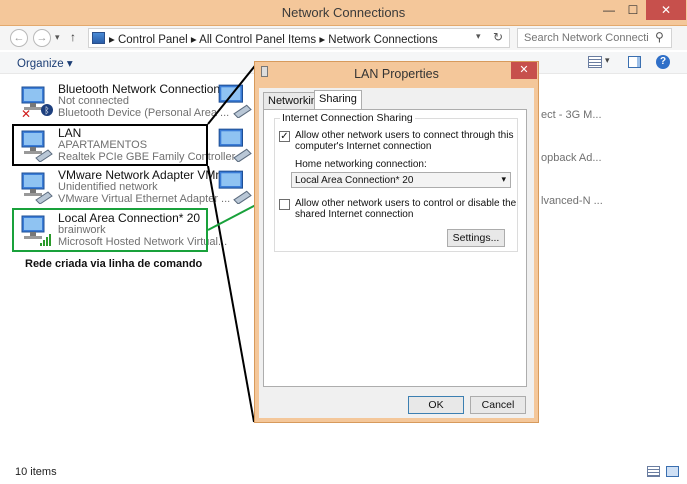 This screenshot has height=484, width=687. What do you see at coordinates (73, 37) in the screenshot?
I see `up-arrow-icon: ↑` at bounding box center [73, 37].